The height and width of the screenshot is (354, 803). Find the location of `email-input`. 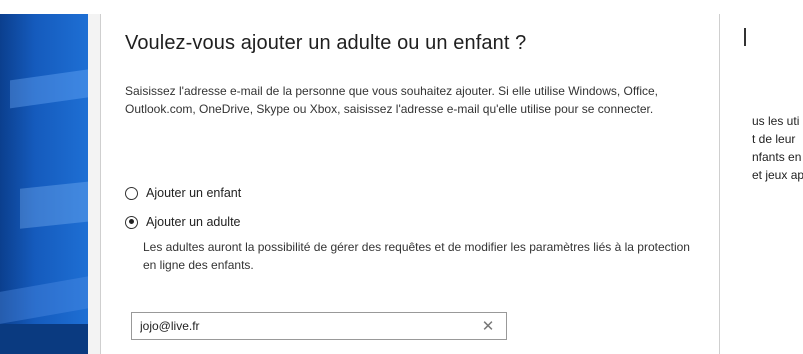

email-input is located at coordinates (304, 326).